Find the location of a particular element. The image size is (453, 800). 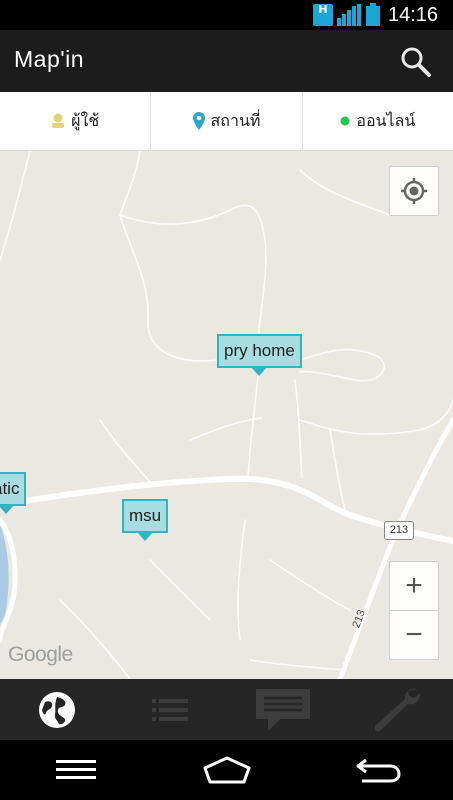

zoom-out-button: − is located at coordinates (414, 635).